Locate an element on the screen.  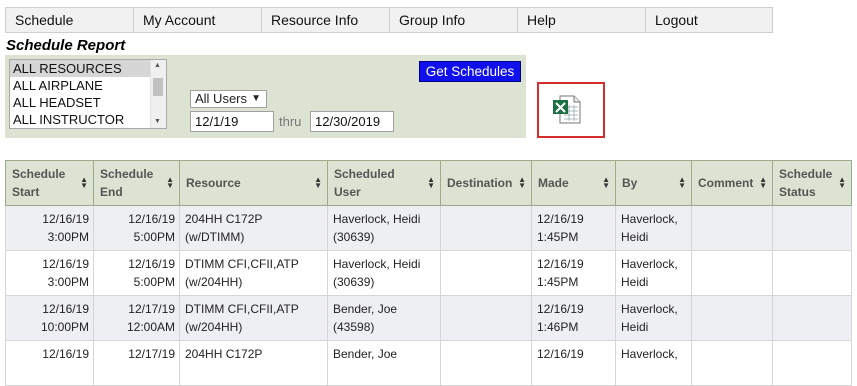
nav-group-info: Group Info is located at coordinates (453, 20).